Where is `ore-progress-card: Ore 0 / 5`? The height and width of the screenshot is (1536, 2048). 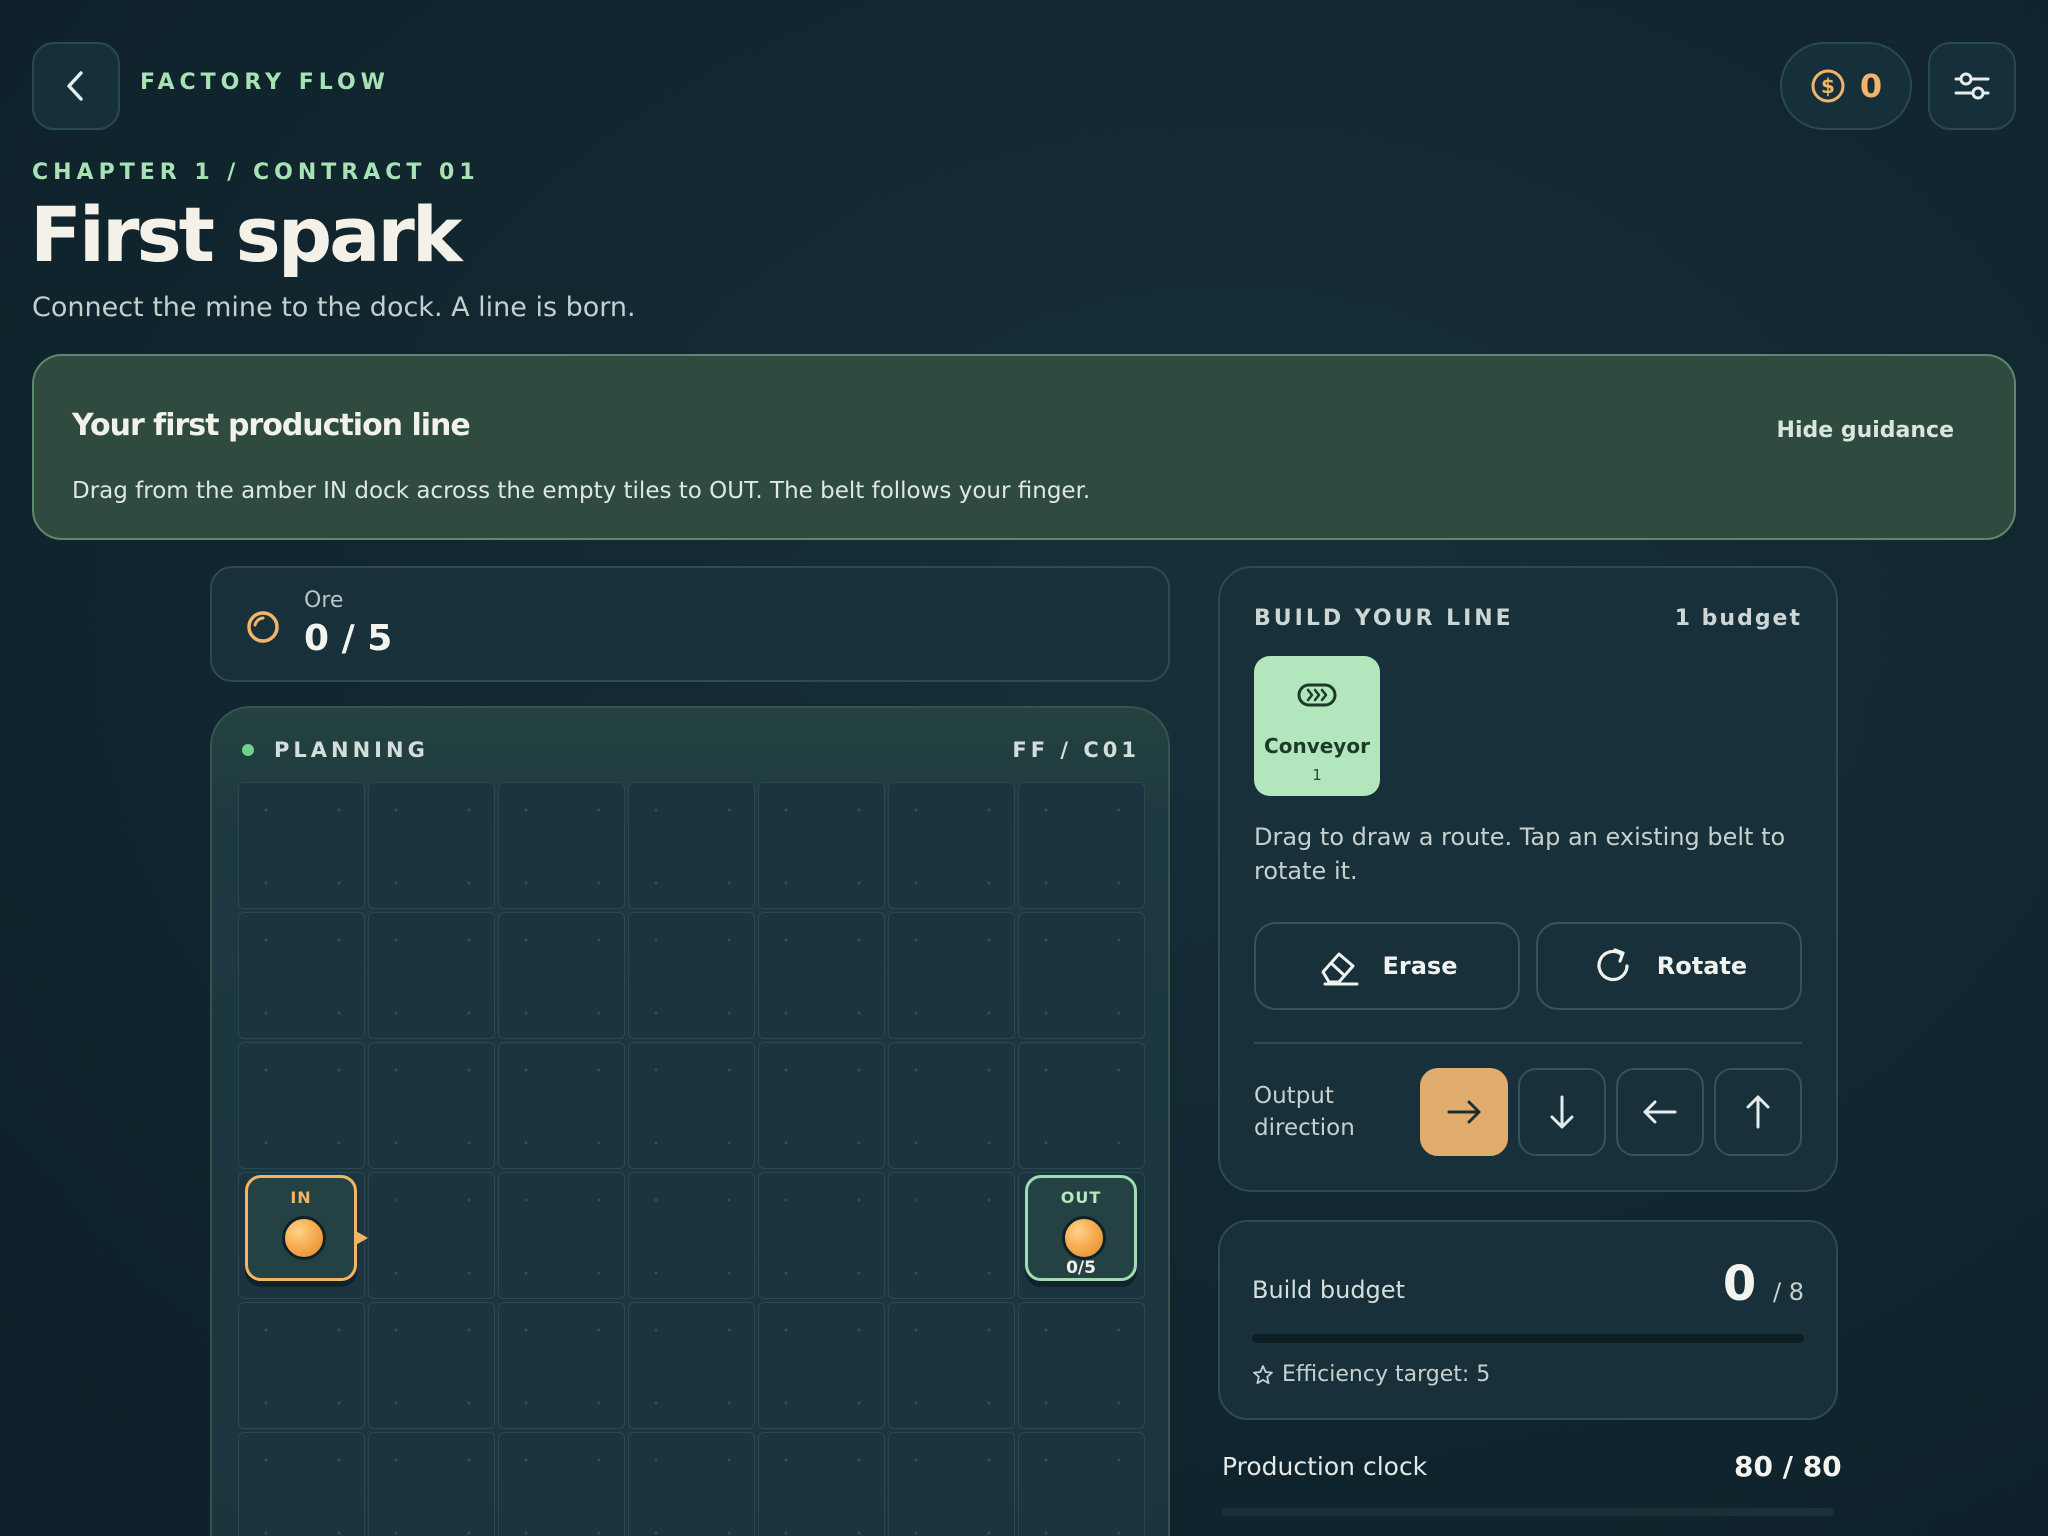 ore-progress-card: Ore 0 / 5 is located at coordinates (690, 624).